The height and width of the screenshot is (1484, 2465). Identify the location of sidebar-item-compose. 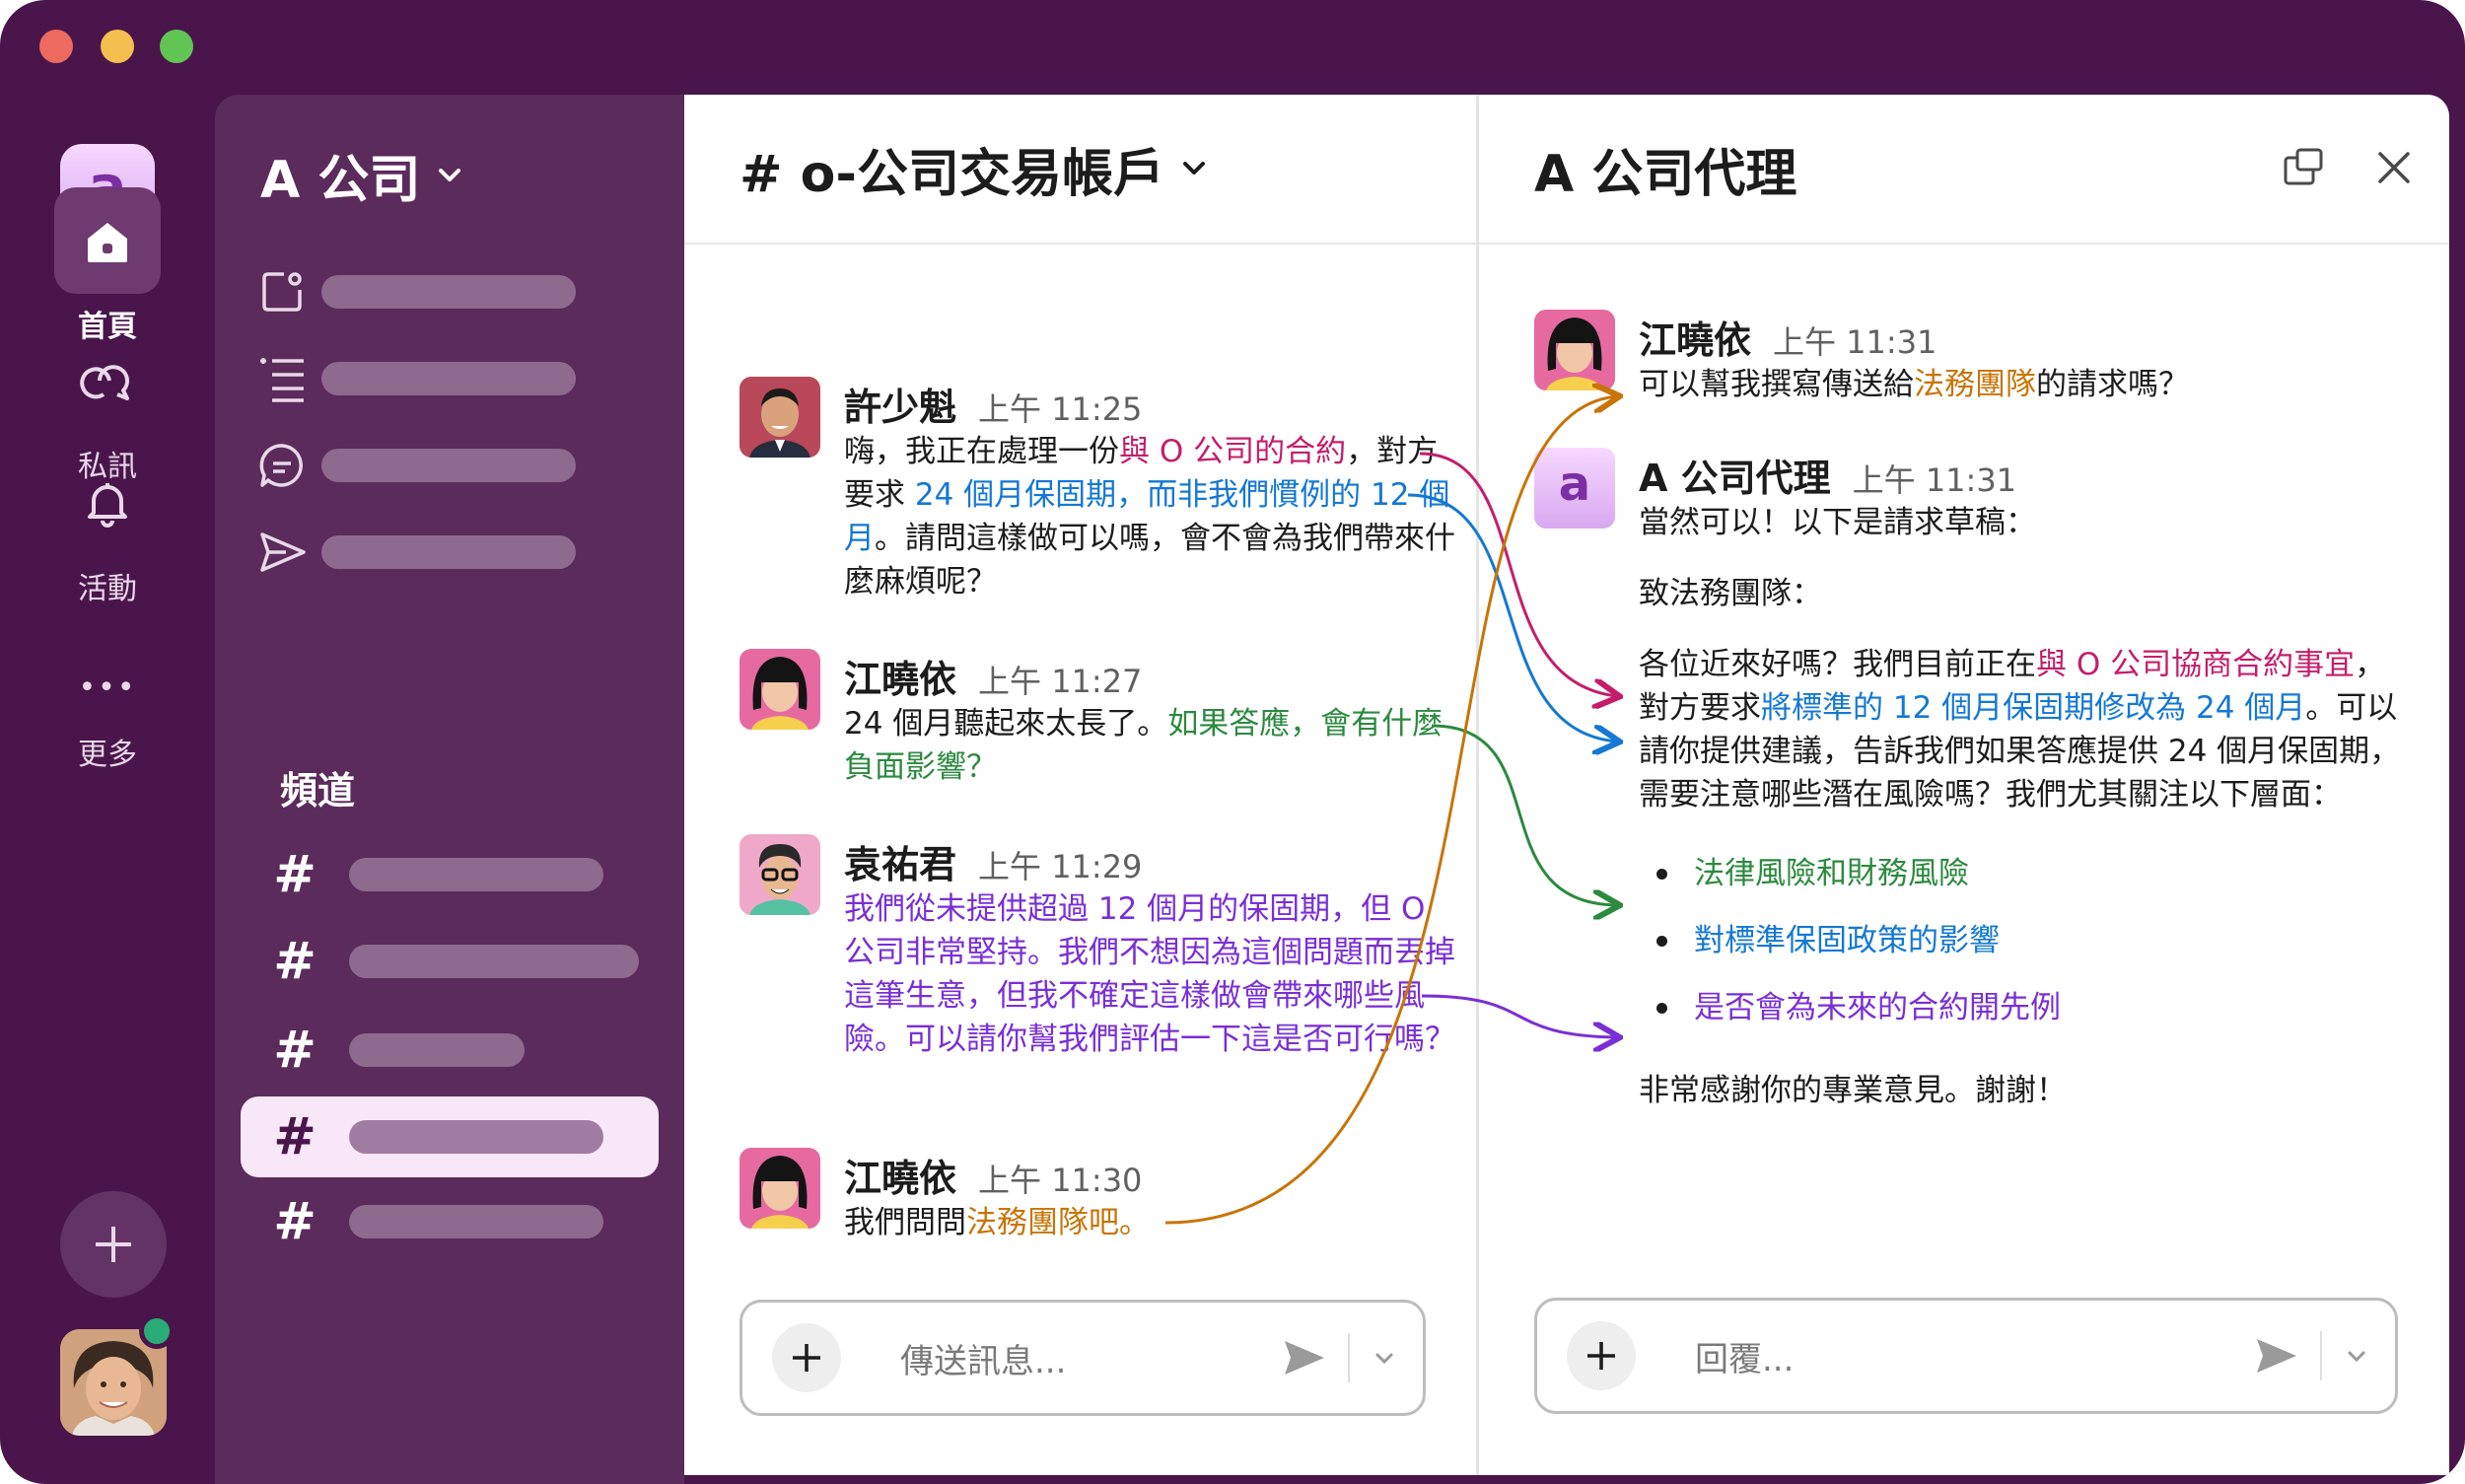
(415, 291).